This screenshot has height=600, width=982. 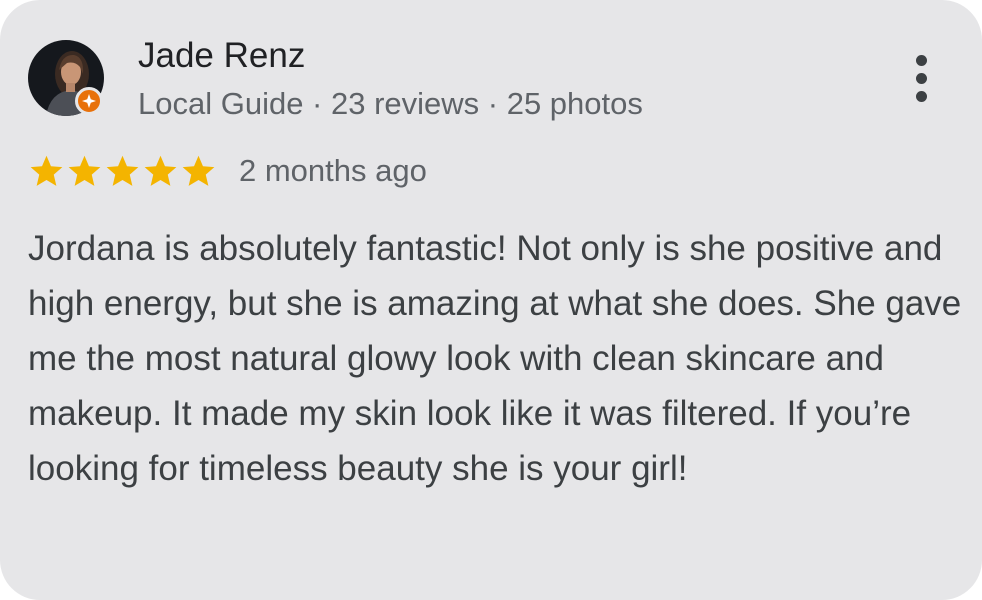 I want to click on local-guide-badge-icon, so click(x=89, y=101).